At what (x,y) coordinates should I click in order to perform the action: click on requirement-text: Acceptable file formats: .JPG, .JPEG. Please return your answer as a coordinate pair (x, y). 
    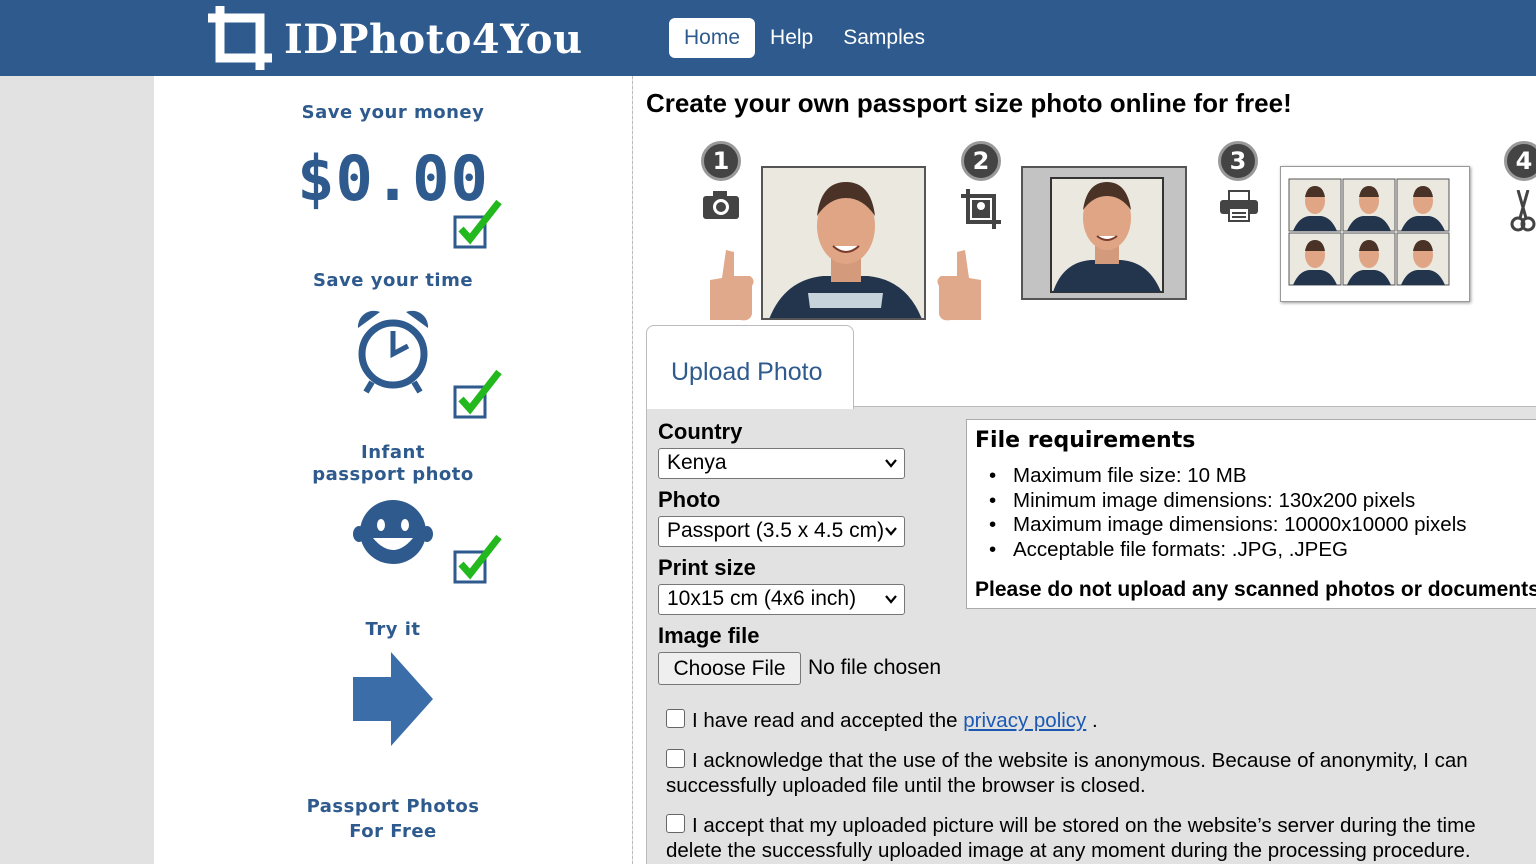
    Looking at the image, I should click on (1180, 549).